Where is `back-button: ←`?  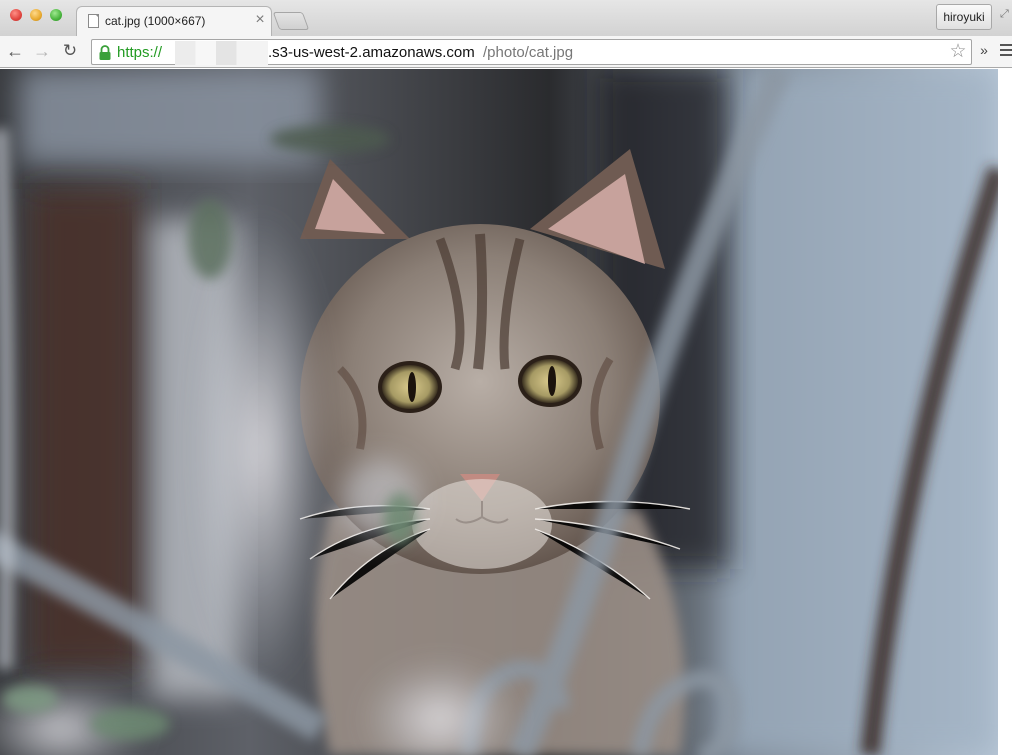 back-button: ← is located at coordinates (15, 51).